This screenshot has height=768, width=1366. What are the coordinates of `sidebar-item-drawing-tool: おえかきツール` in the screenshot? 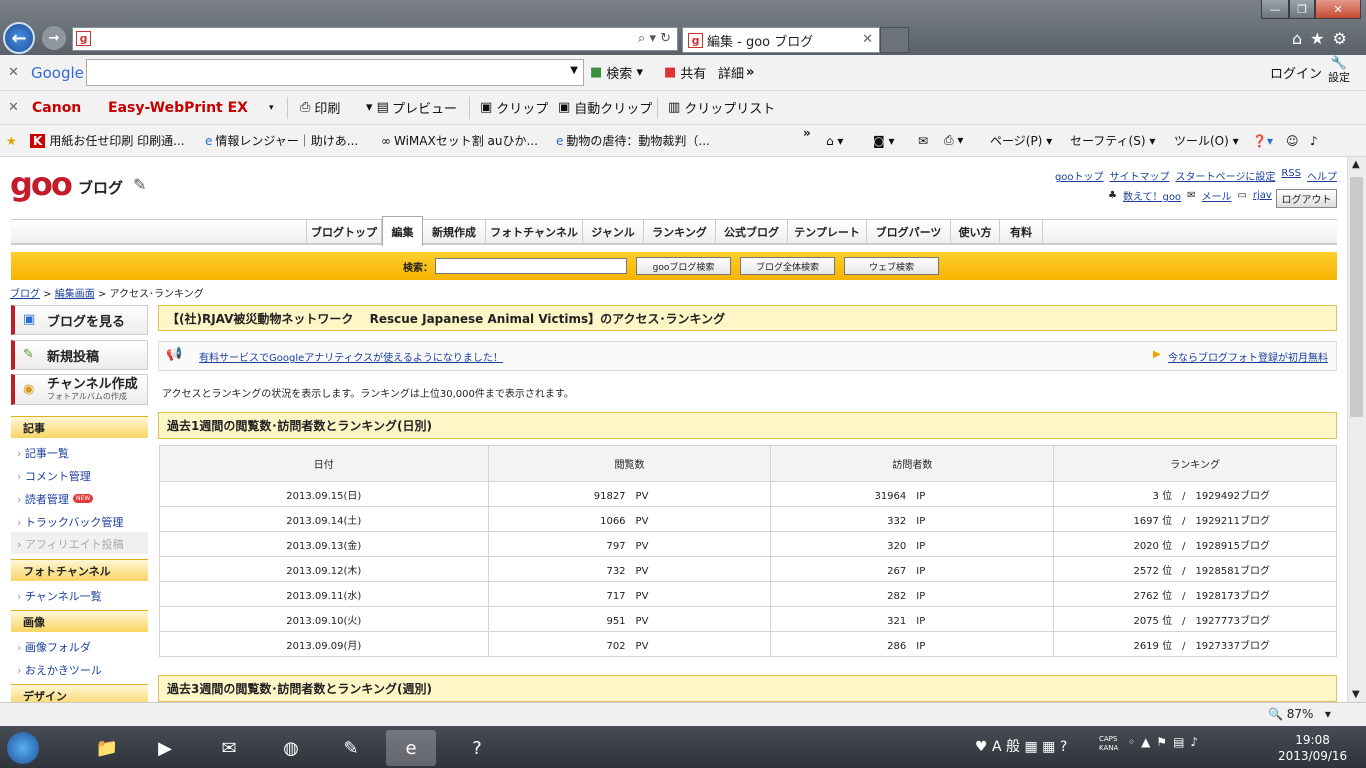 It's located at (59, 670).